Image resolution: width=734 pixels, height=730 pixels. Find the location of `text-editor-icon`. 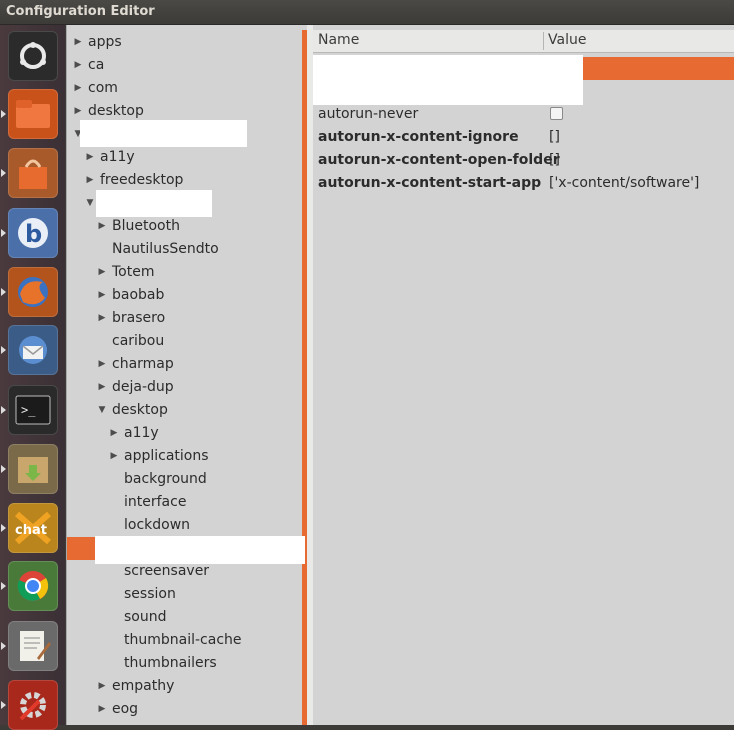

text-editor-icon is located at coordinates (33, 646).